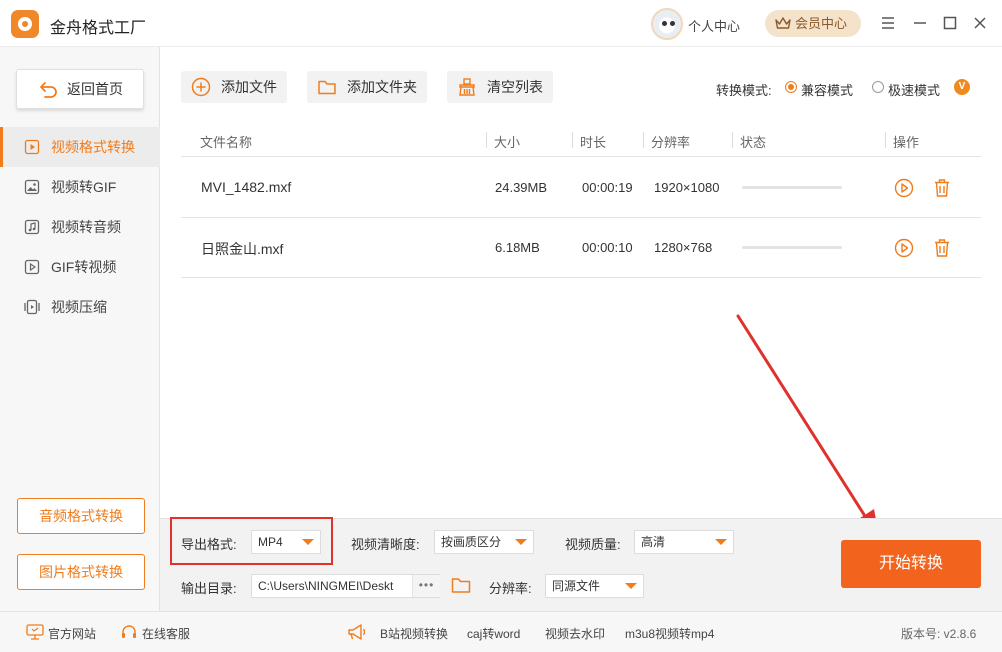 This screenshot has height=652, width=1002. What do you see at coordinates (517, 247) in the screenshot?
I see `file-size: 6.18MB` at bounding box center [517, 247].